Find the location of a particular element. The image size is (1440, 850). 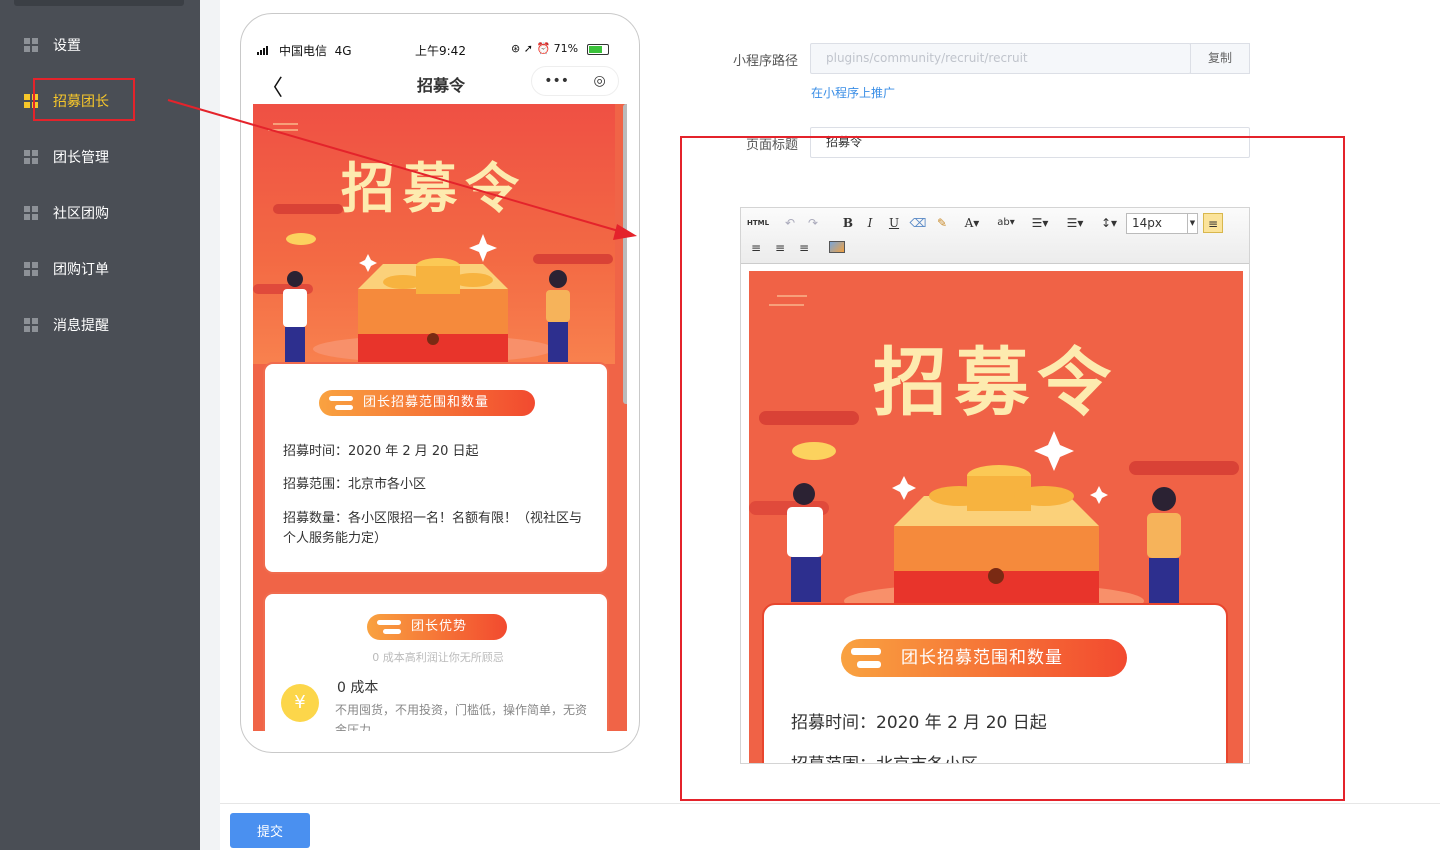

editor-section-pill: 团长招募范围和数量 is located at coordinates (984, 658).